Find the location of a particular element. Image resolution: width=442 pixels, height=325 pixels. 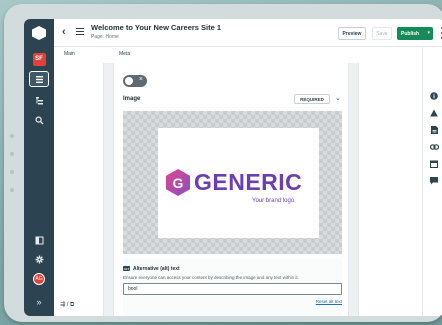

tab-main: Main is located at coordinates (69, 54).